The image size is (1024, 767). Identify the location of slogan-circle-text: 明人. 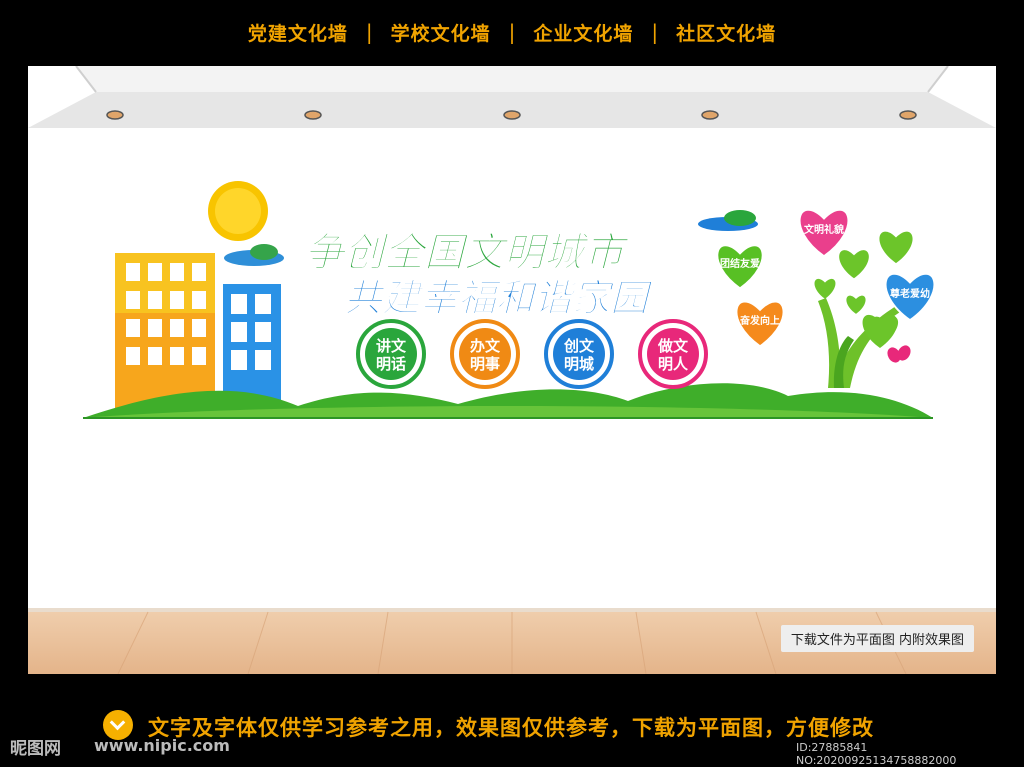
(673, 364).